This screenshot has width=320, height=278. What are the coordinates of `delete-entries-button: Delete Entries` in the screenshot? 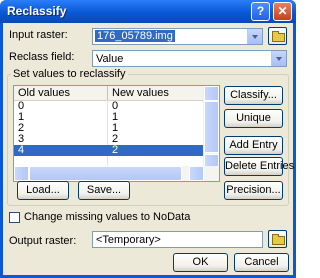 It's located at (259, 166).